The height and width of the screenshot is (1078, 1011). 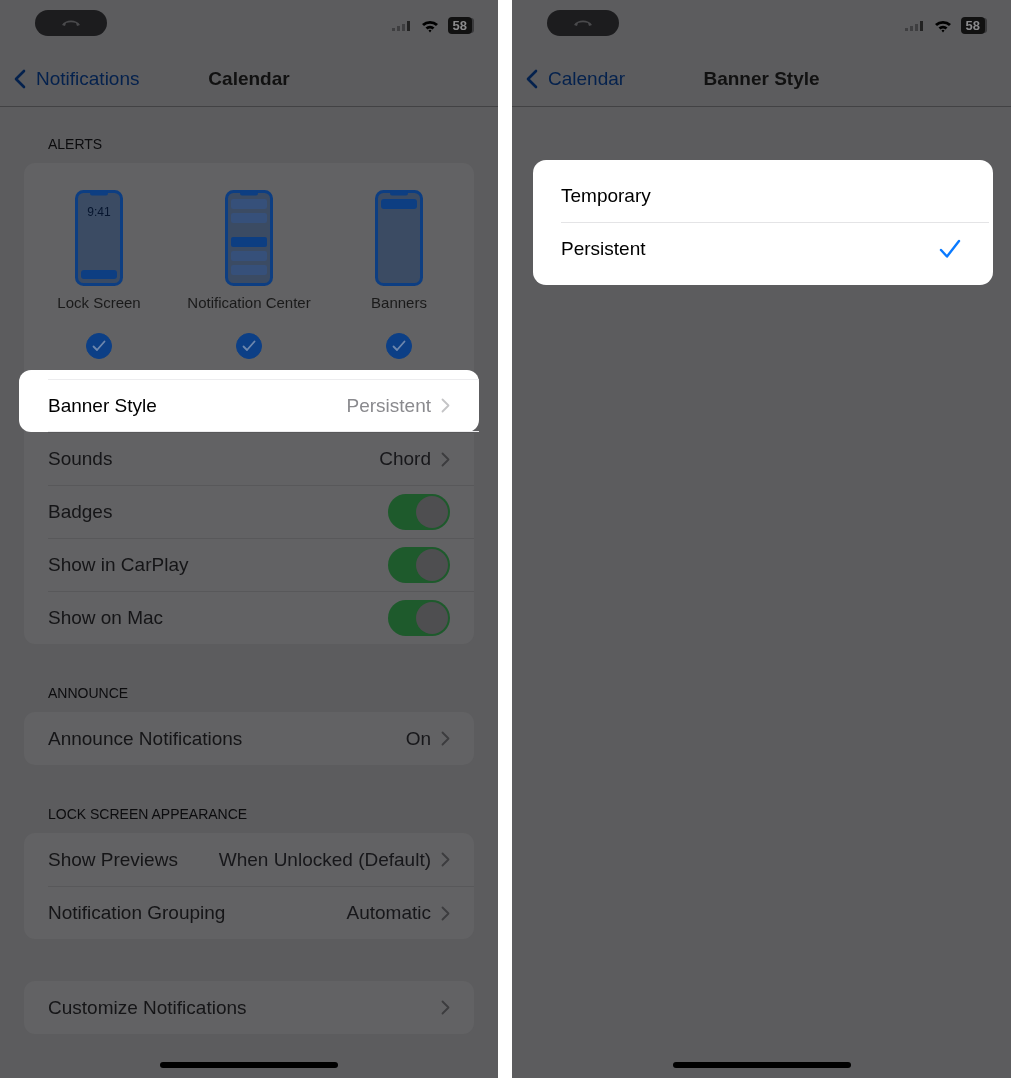 What do you see at coordinates (324, 859) in the screenshot?
I see `row-value: When Unlocked (Default)` at bounding box center [324, 859].